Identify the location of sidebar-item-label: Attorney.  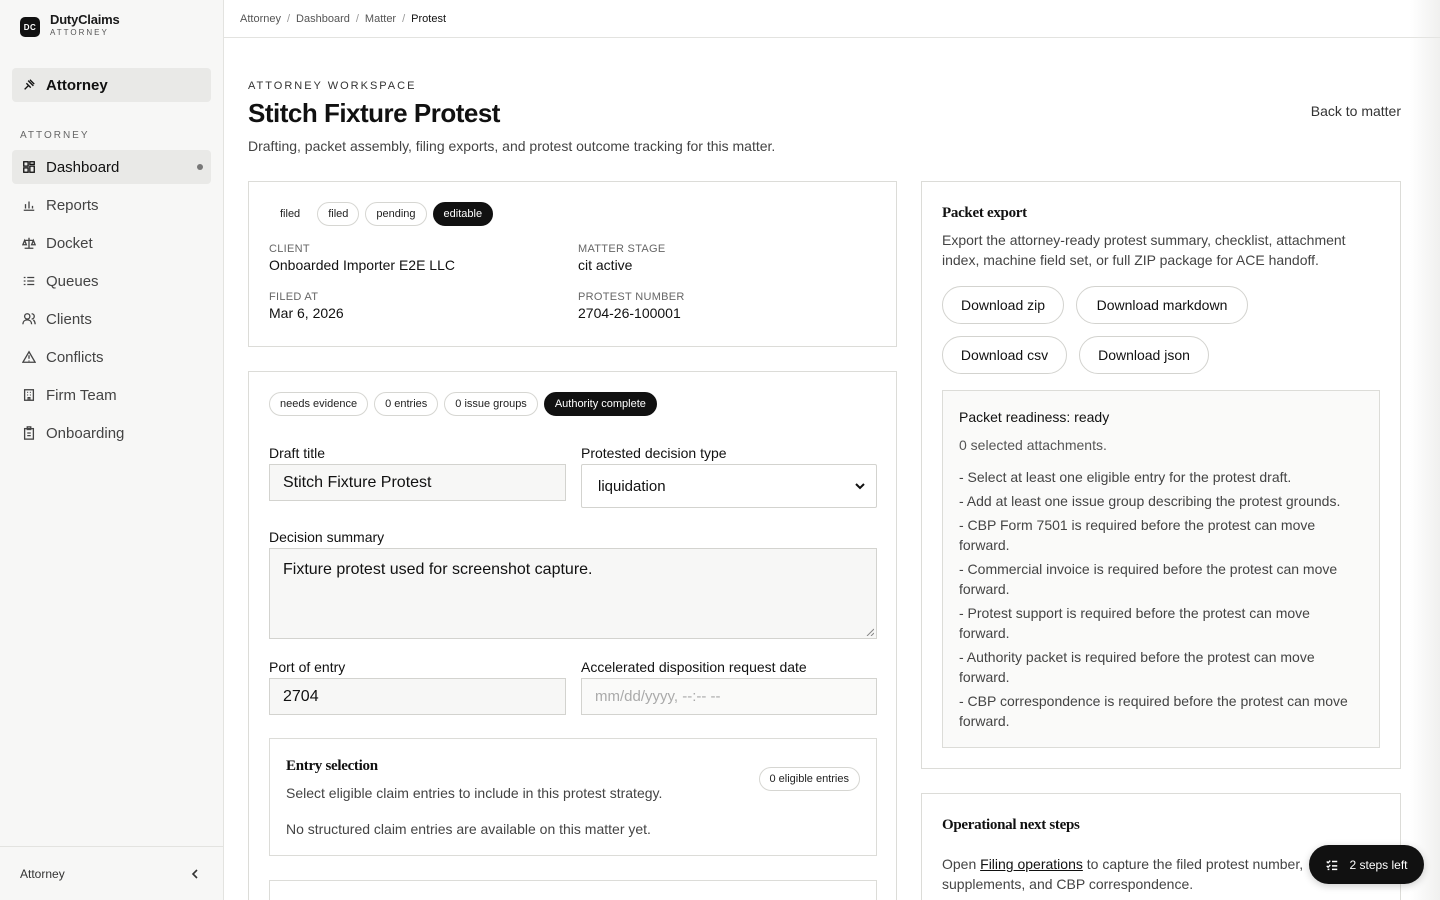
(77, 85).